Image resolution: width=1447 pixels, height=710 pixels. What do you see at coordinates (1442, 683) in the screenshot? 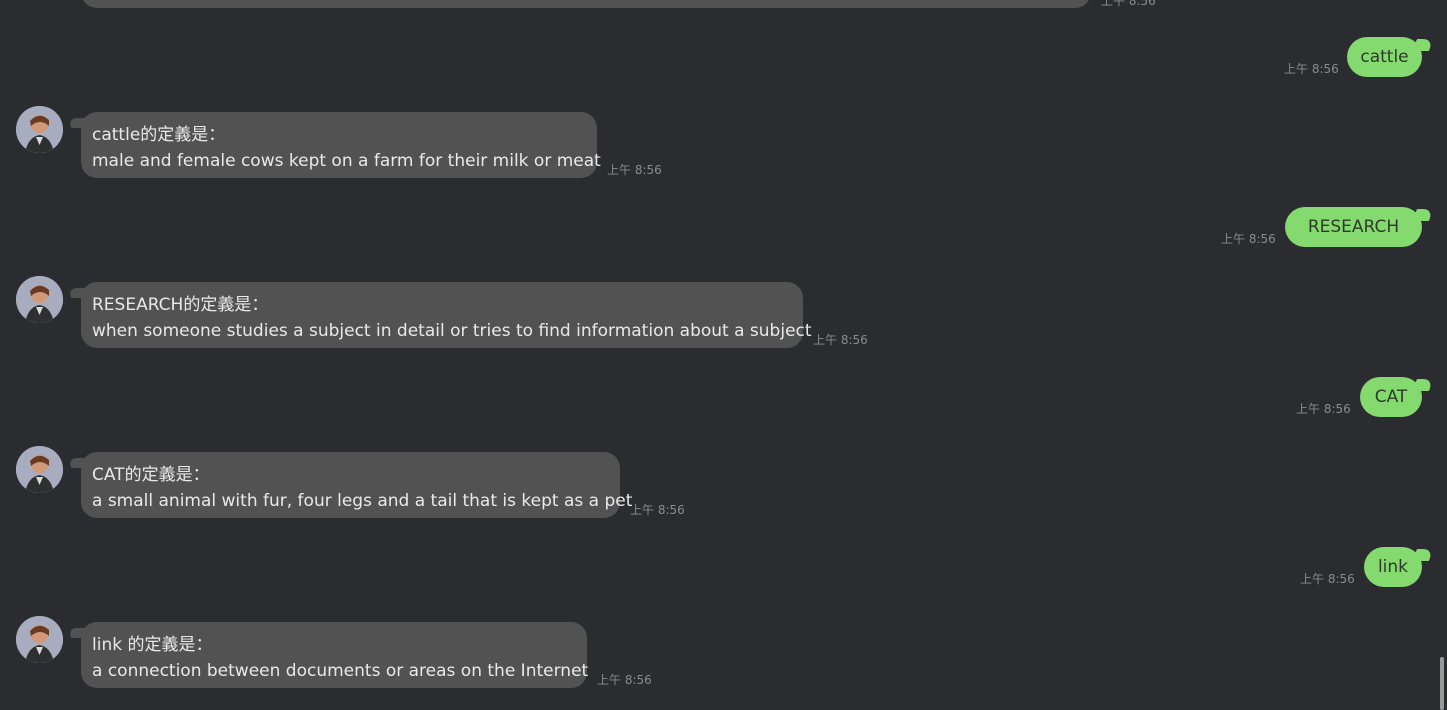
I see `scrollbar-thumb` at bounding box center [1442, 683].